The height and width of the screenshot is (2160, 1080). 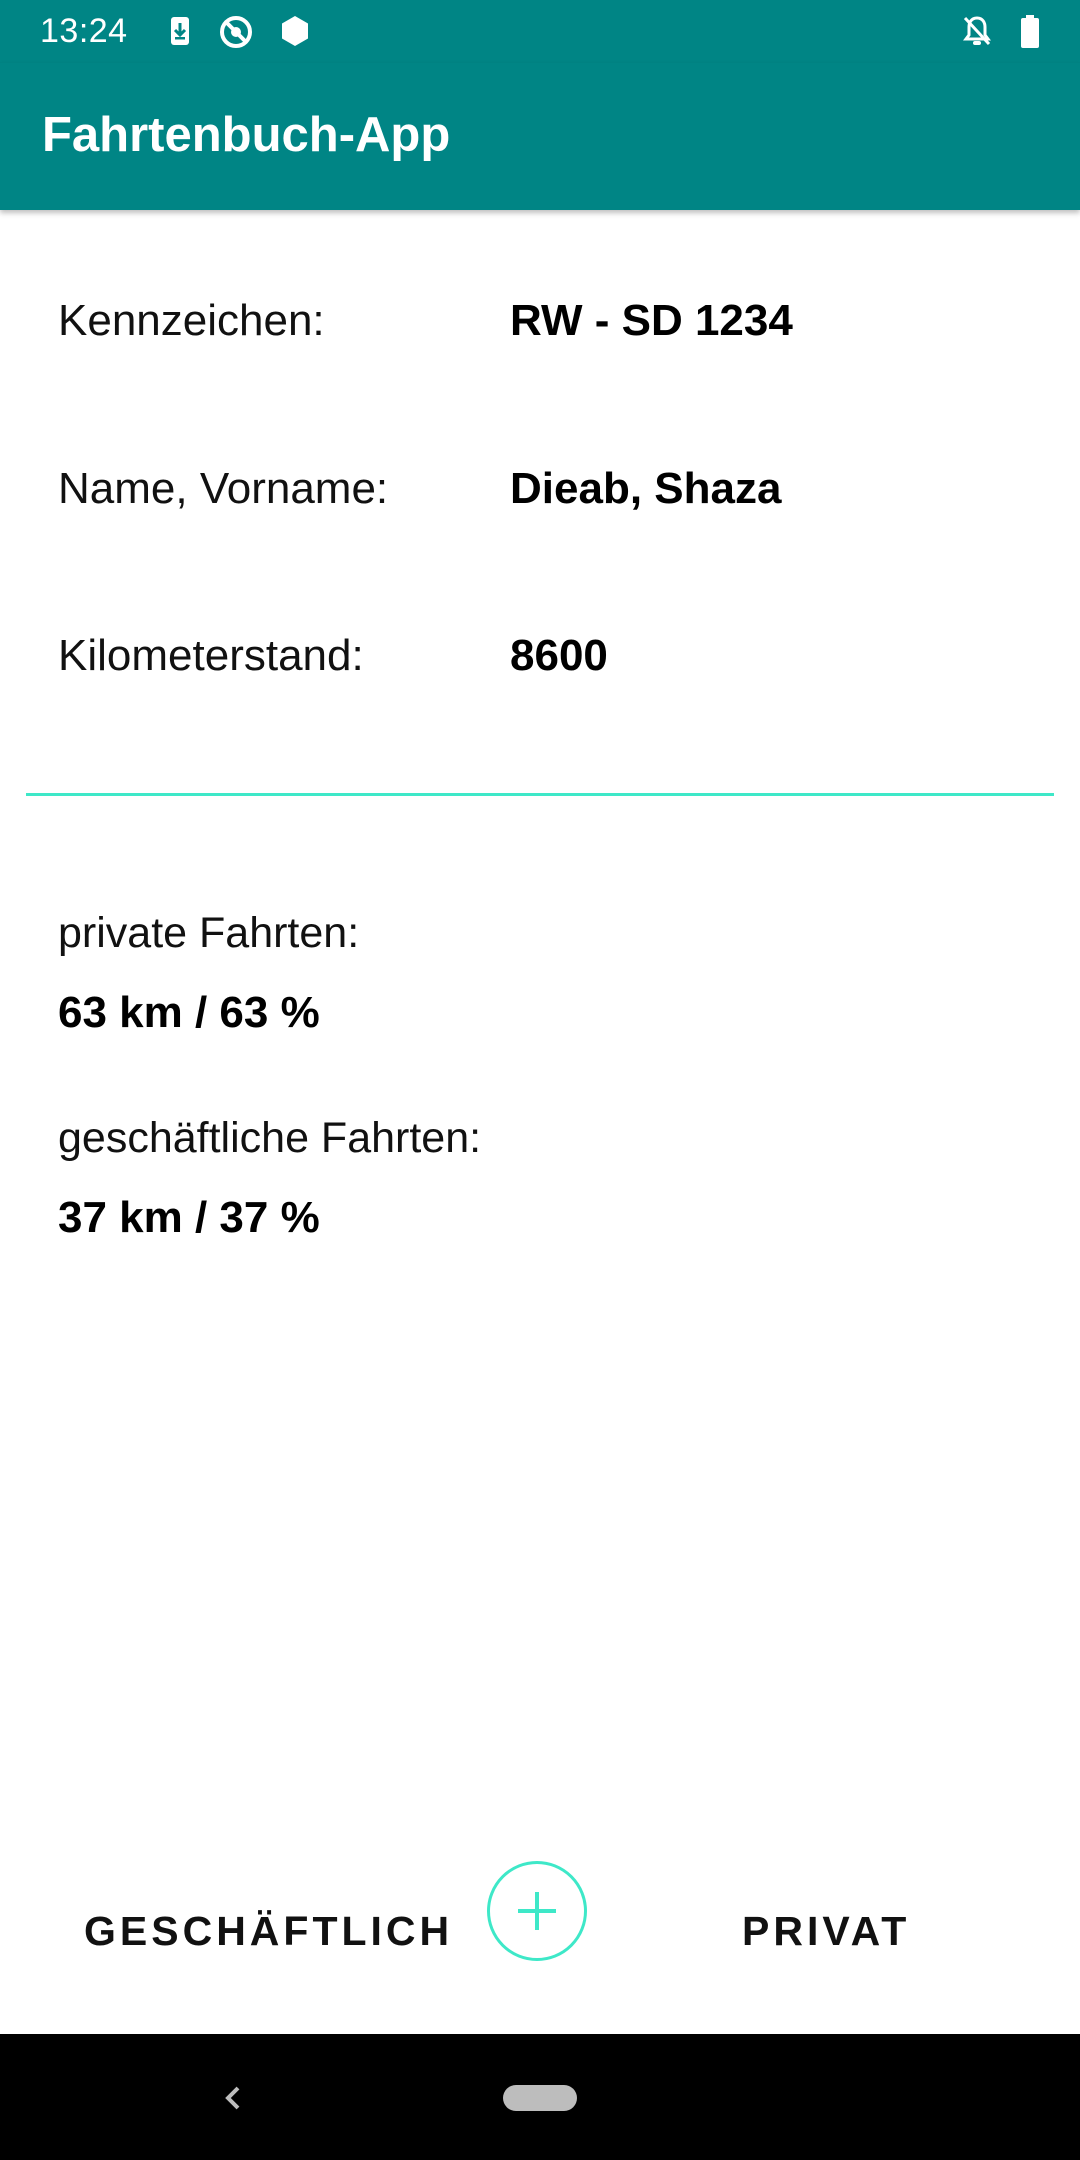 I want to click on odometer-label: Kilometerstand:, so click(x=211, y=655).